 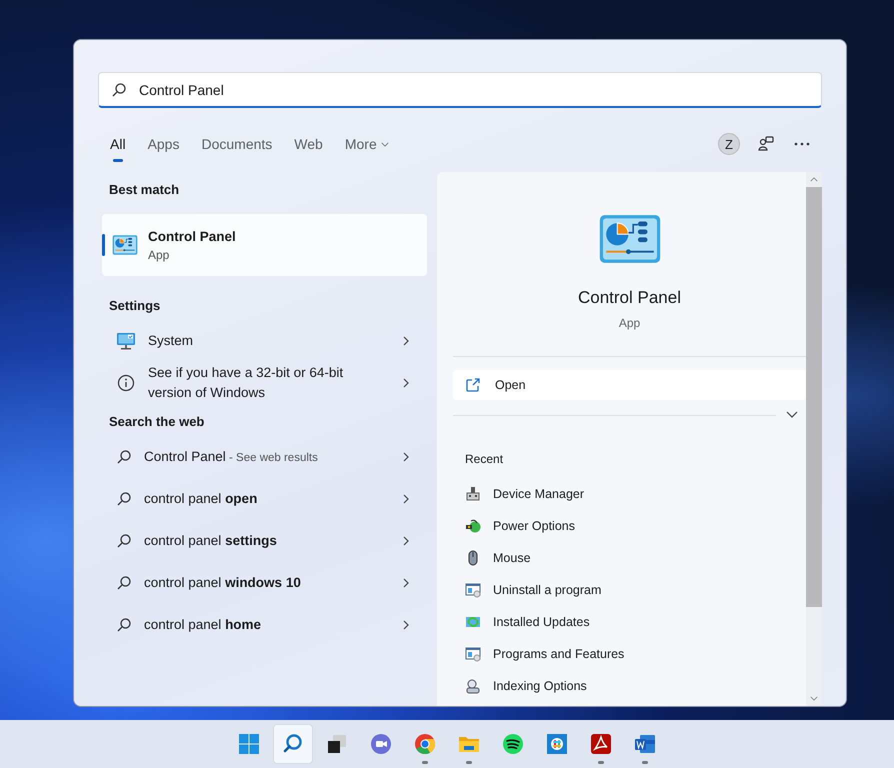 What do you see at coordinates (629, 686) in the screenshot?
I see `recent-item: Indexing Options` at bounding box center [629, 686].